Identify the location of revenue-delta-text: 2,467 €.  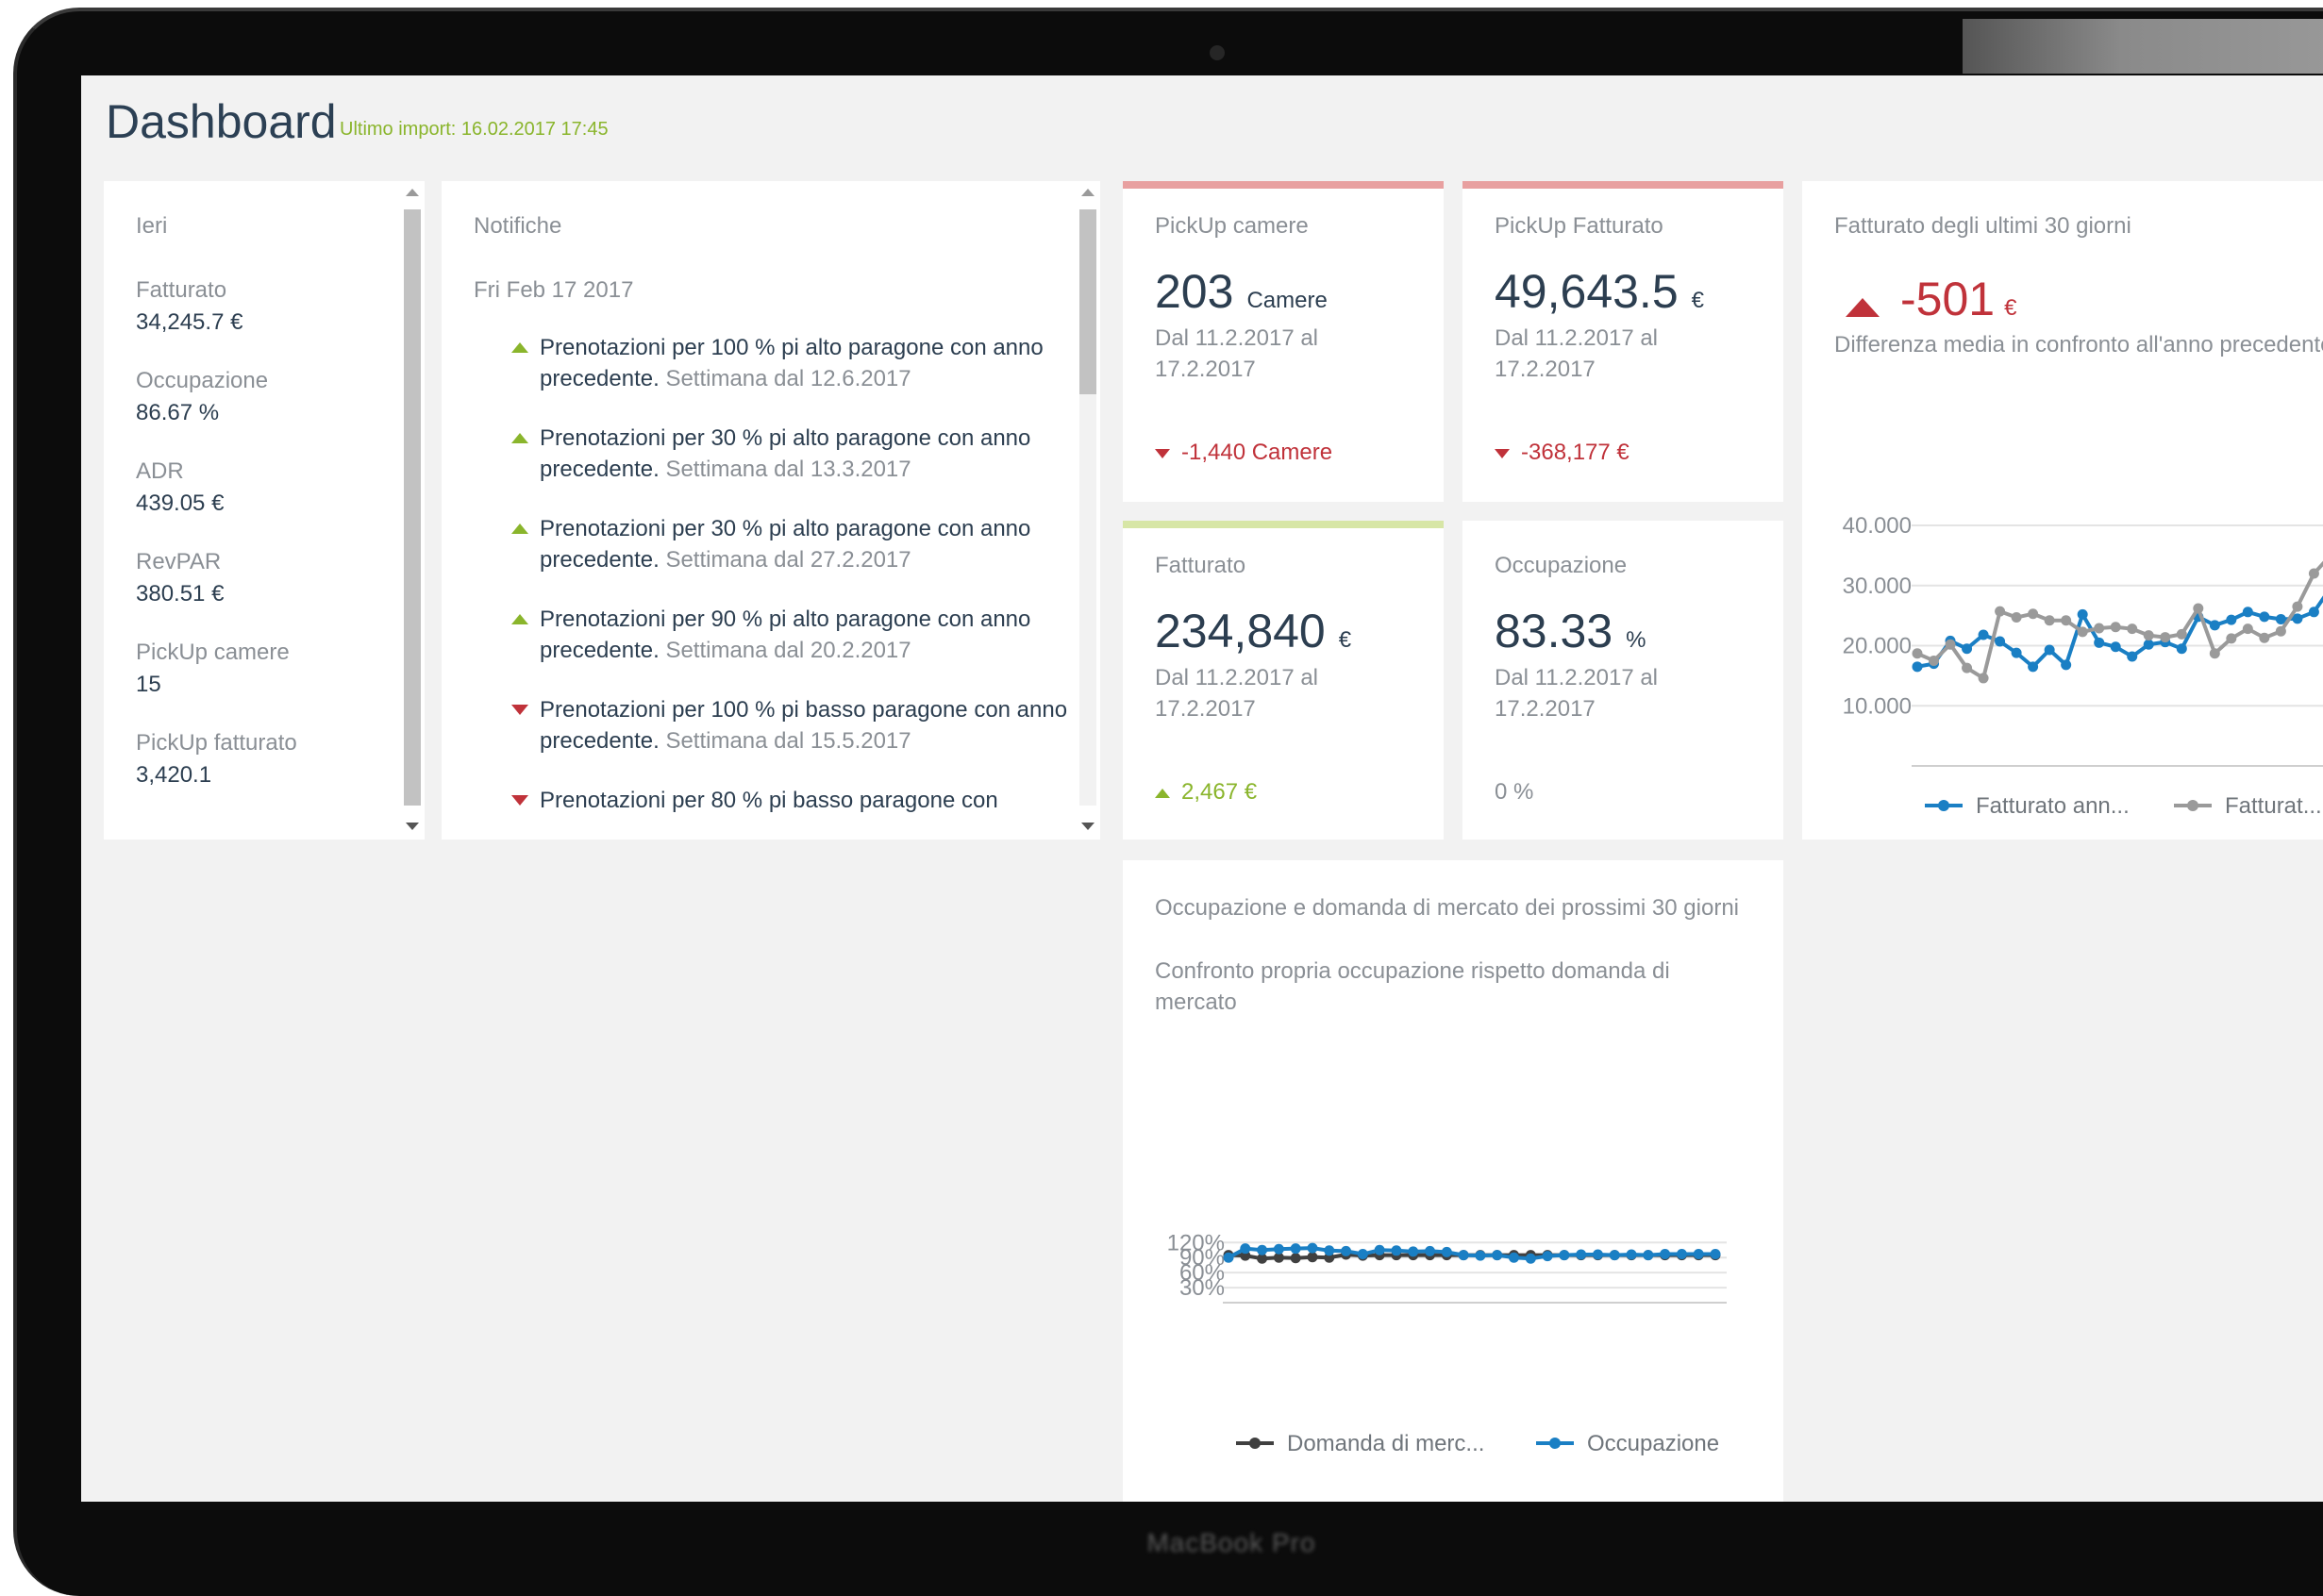
(1219, 792).